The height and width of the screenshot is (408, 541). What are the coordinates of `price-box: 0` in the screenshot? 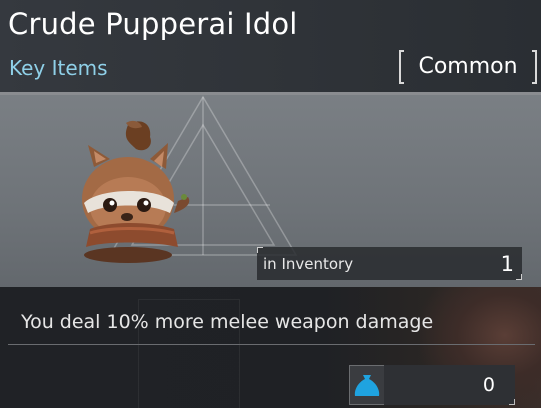 It's located at (449, 385).